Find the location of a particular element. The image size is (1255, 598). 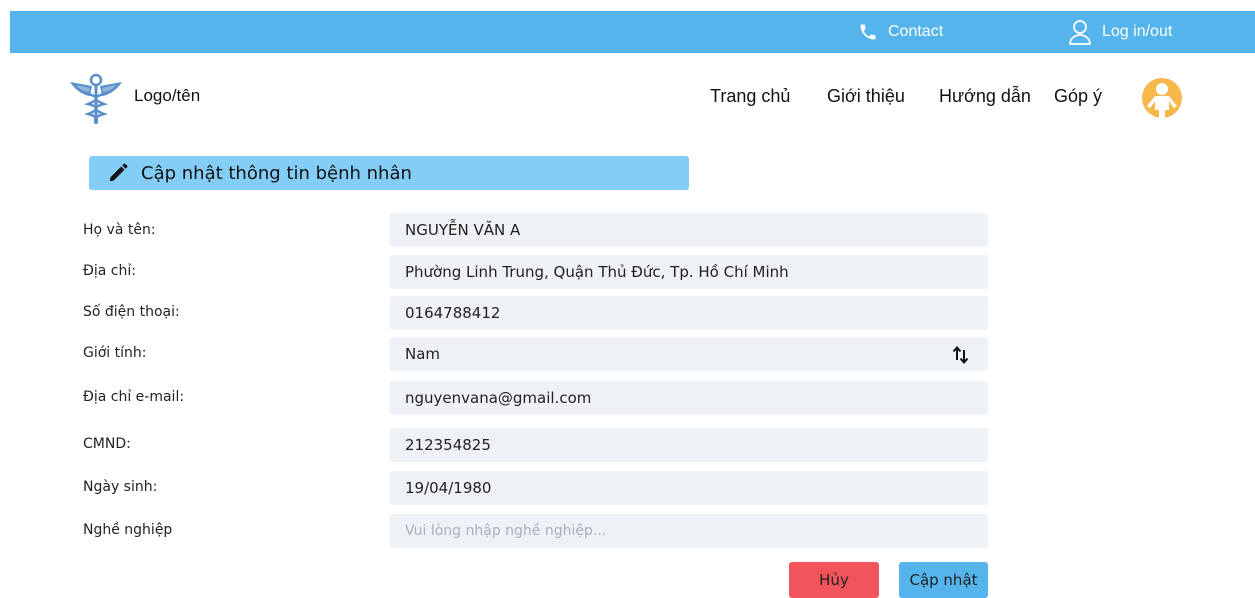

contact-label: Contact is located at coordinates (916, 31).